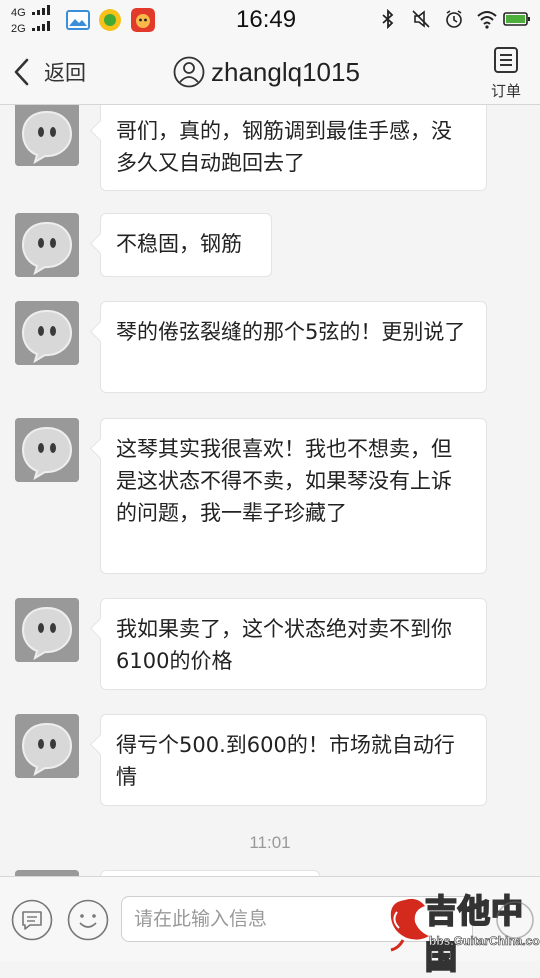 This screenshot has height=978, width=540. What do you see at coordinates (293, 760) in the screenshot?
I see `message-bubble: 得亏个500.到600的！市场就自动行情` at bounding box center [293, 760].